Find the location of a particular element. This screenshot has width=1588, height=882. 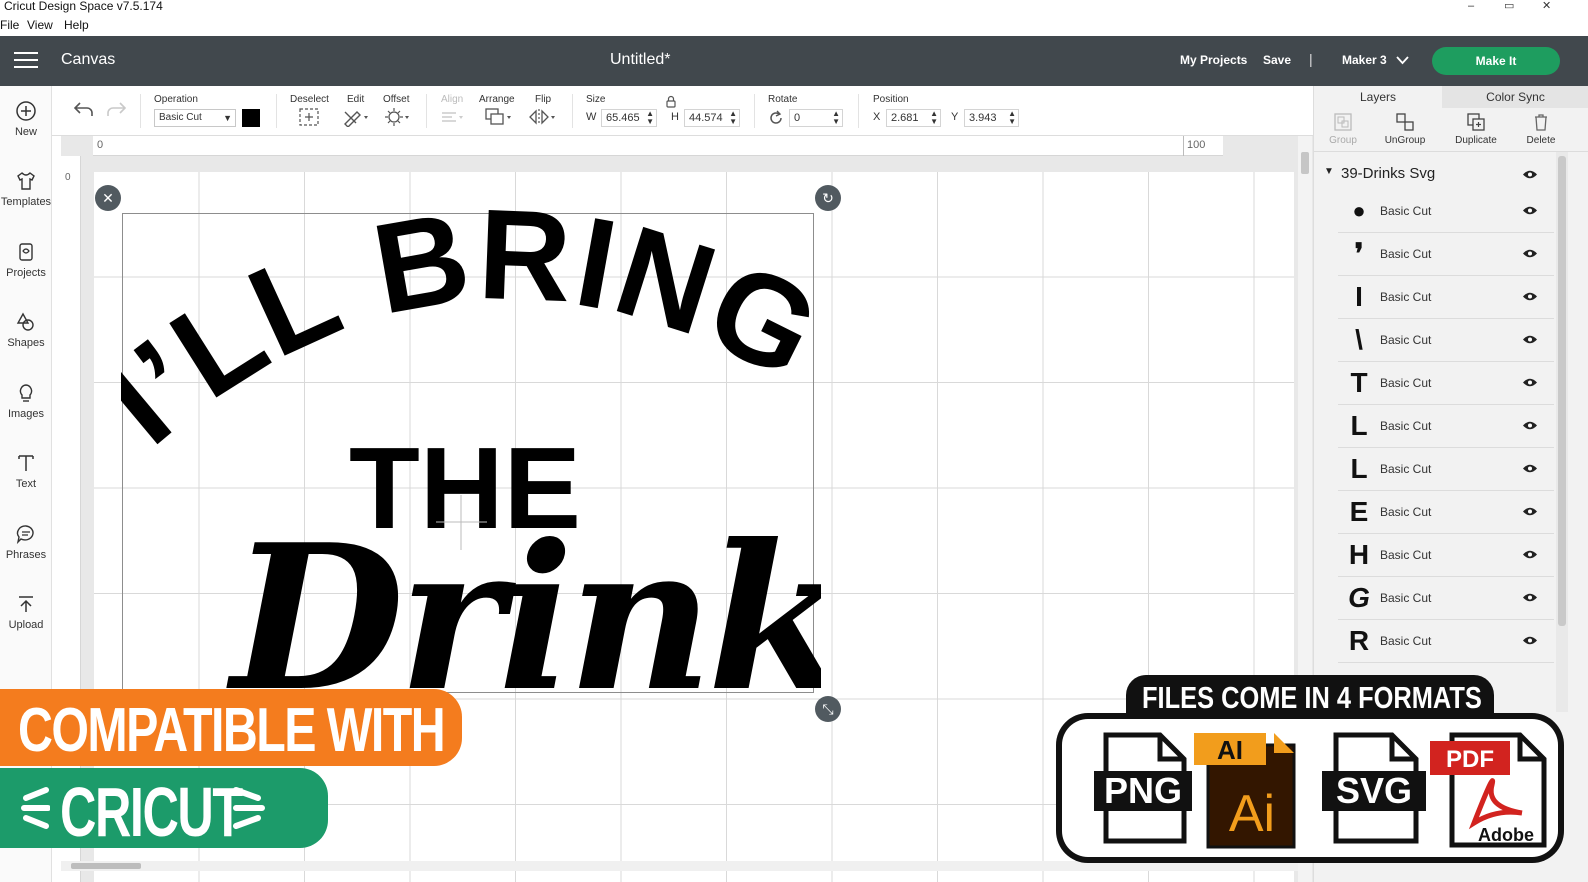

ungroup-button: UnGroup is located at coordinates (1405, 129).